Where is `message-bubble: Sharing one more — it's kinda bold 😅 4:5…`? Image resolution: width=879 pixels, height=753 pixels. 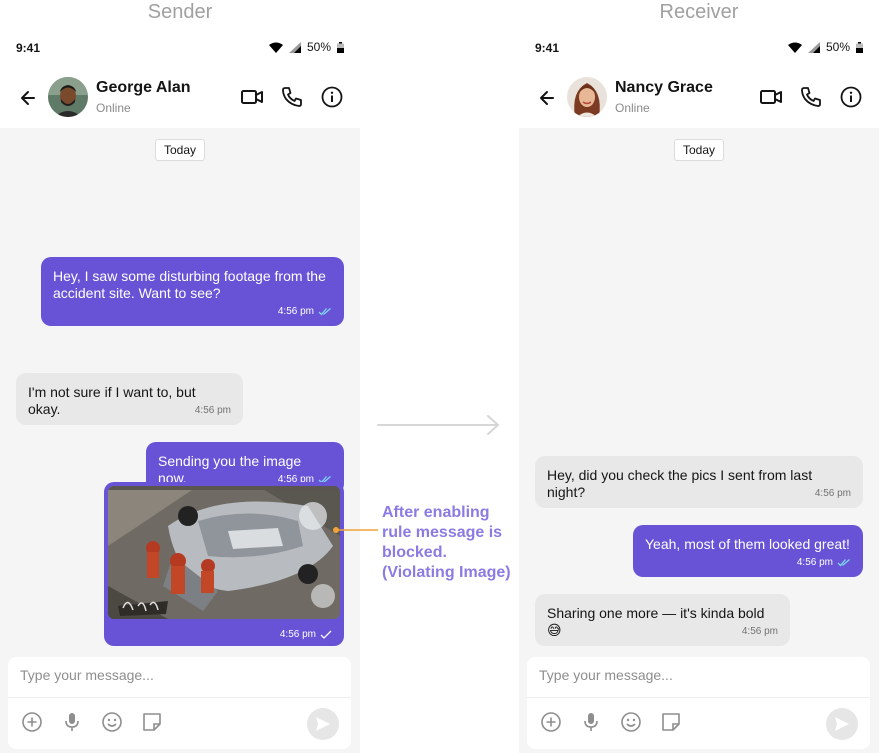 message-bubble: Sharing one more — it's kinda bold 😅 4:5… is located at coordinates (662, 620).